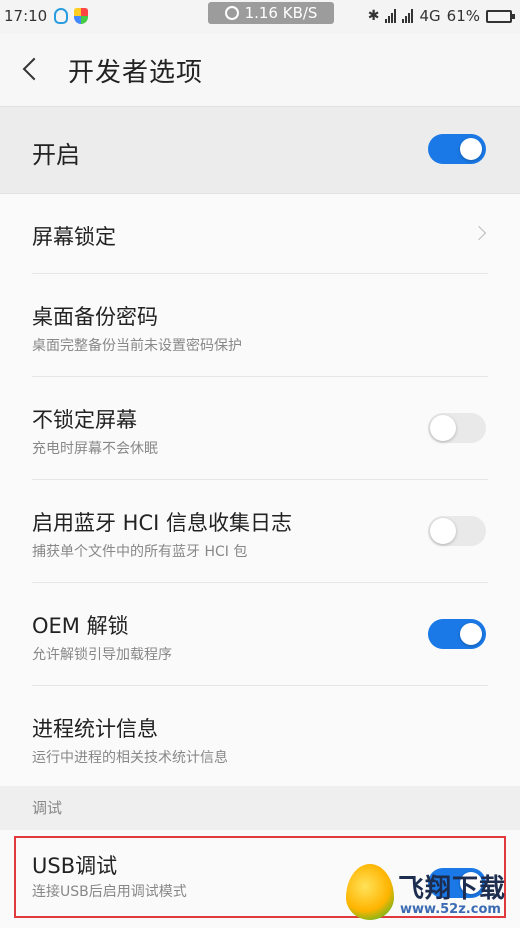  Describe the element at coordinates (260, 234) in the screenshot. I see `setting-screen-lock: 屏幕锁定` at that location.